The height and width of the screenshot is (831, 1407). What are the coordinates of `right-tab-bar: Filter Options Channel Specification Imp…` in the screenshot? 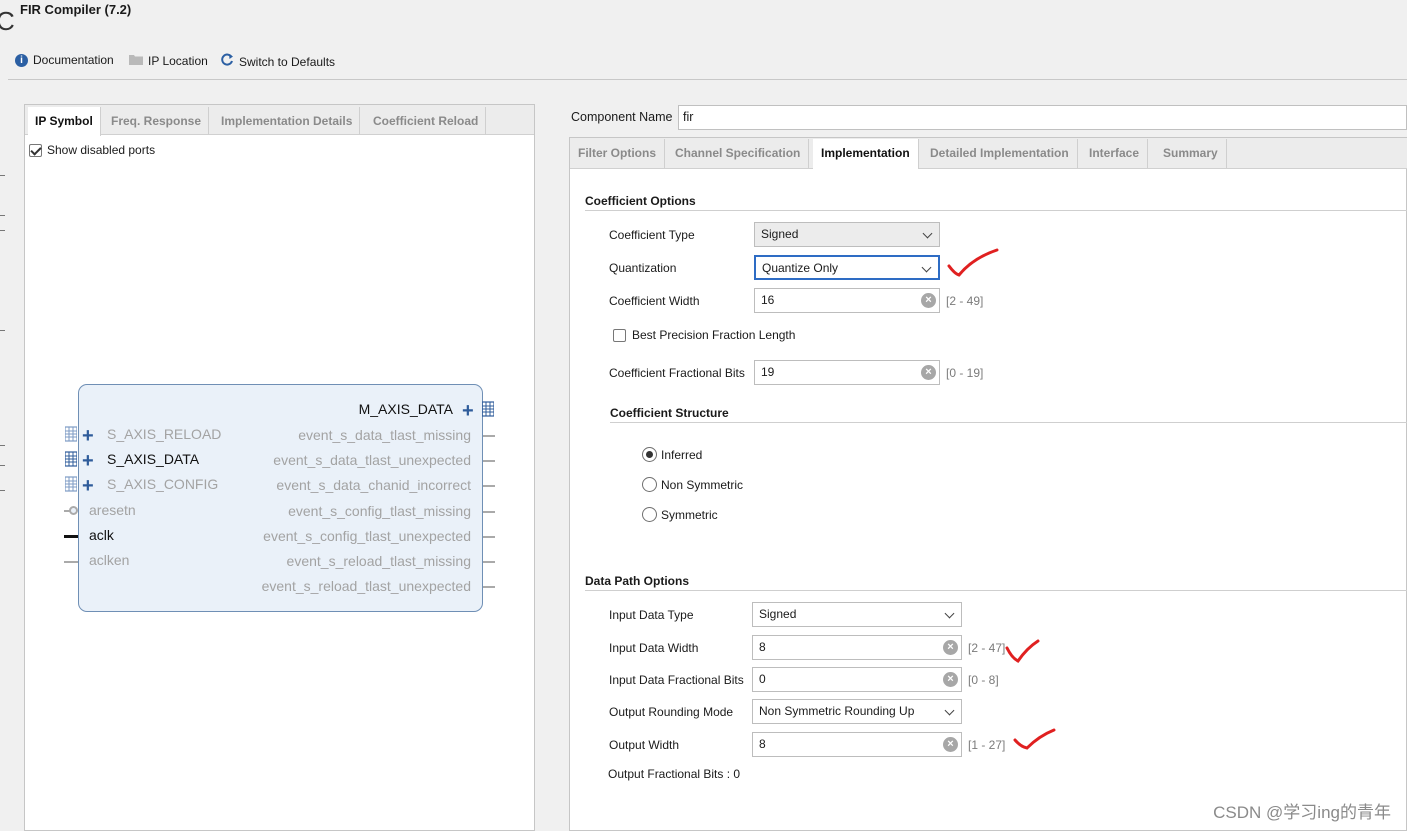 It's located at (988, 153).